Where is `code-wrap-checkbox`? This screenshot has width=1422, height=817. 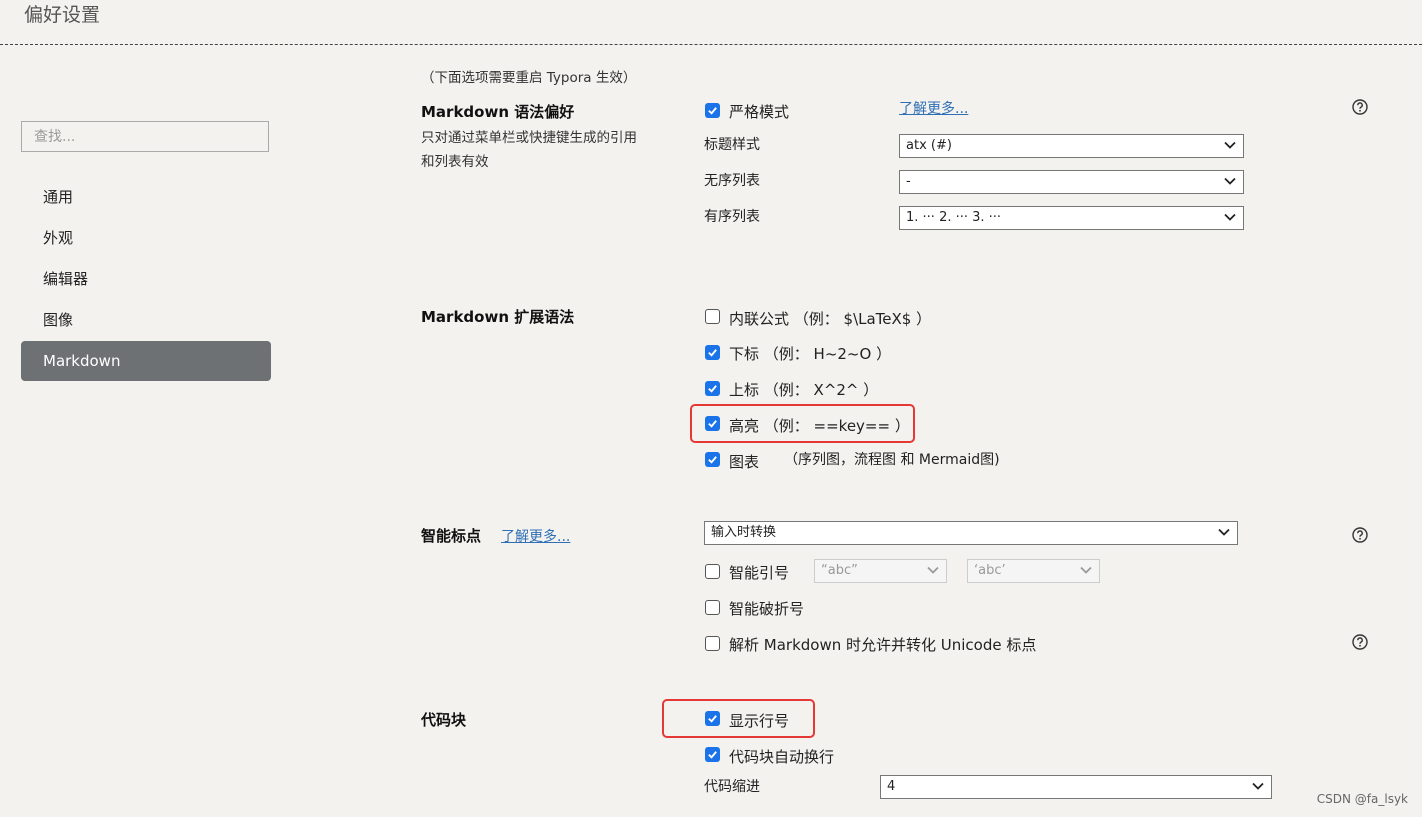
code-wrap-checkbox is located at coordinates (712, 754).